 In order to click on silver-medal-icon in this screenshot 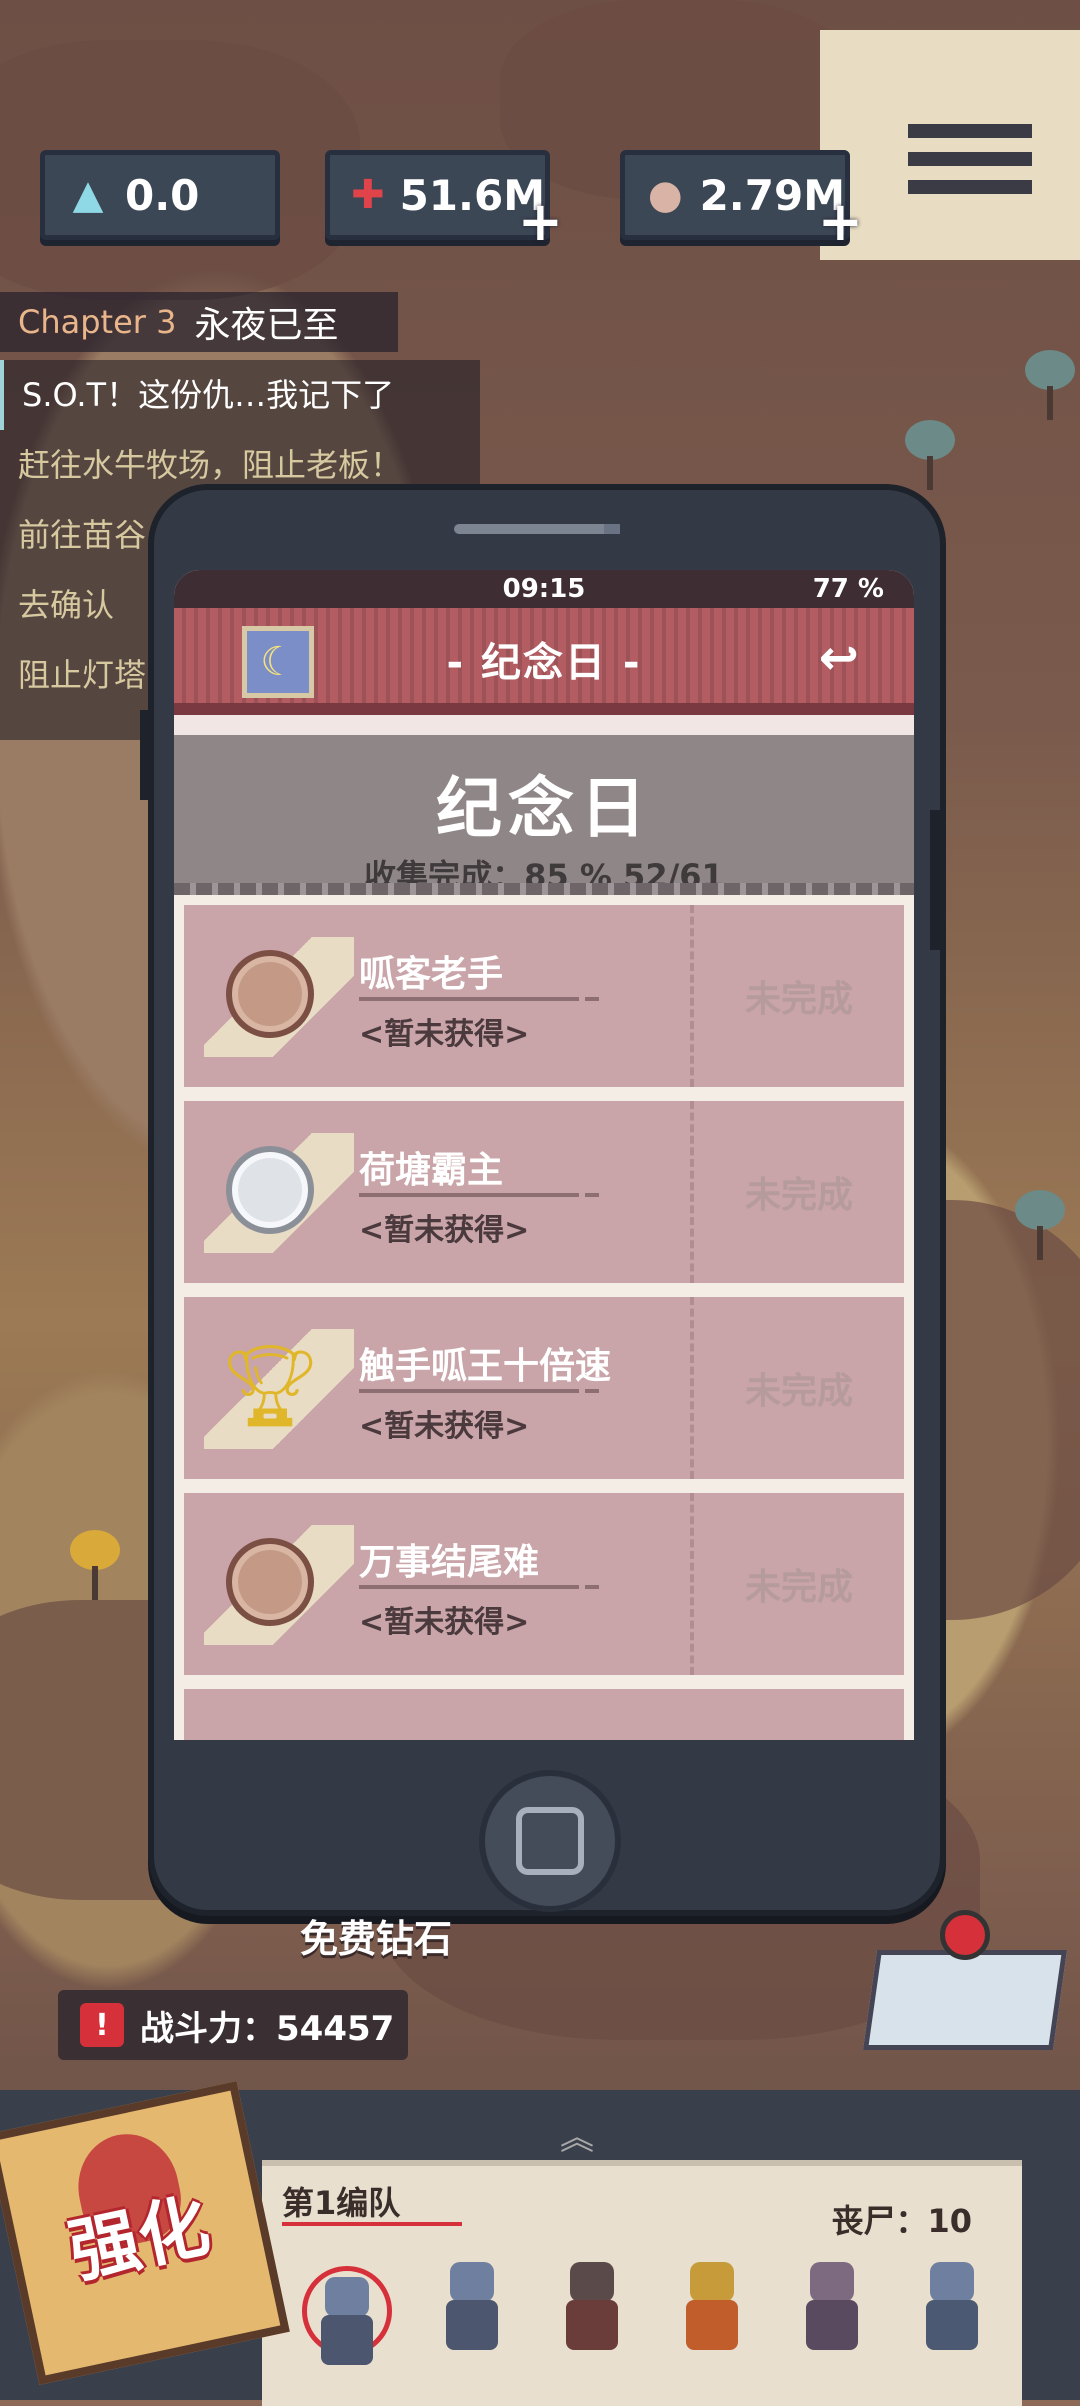, I will do `click(270, 1190)`.